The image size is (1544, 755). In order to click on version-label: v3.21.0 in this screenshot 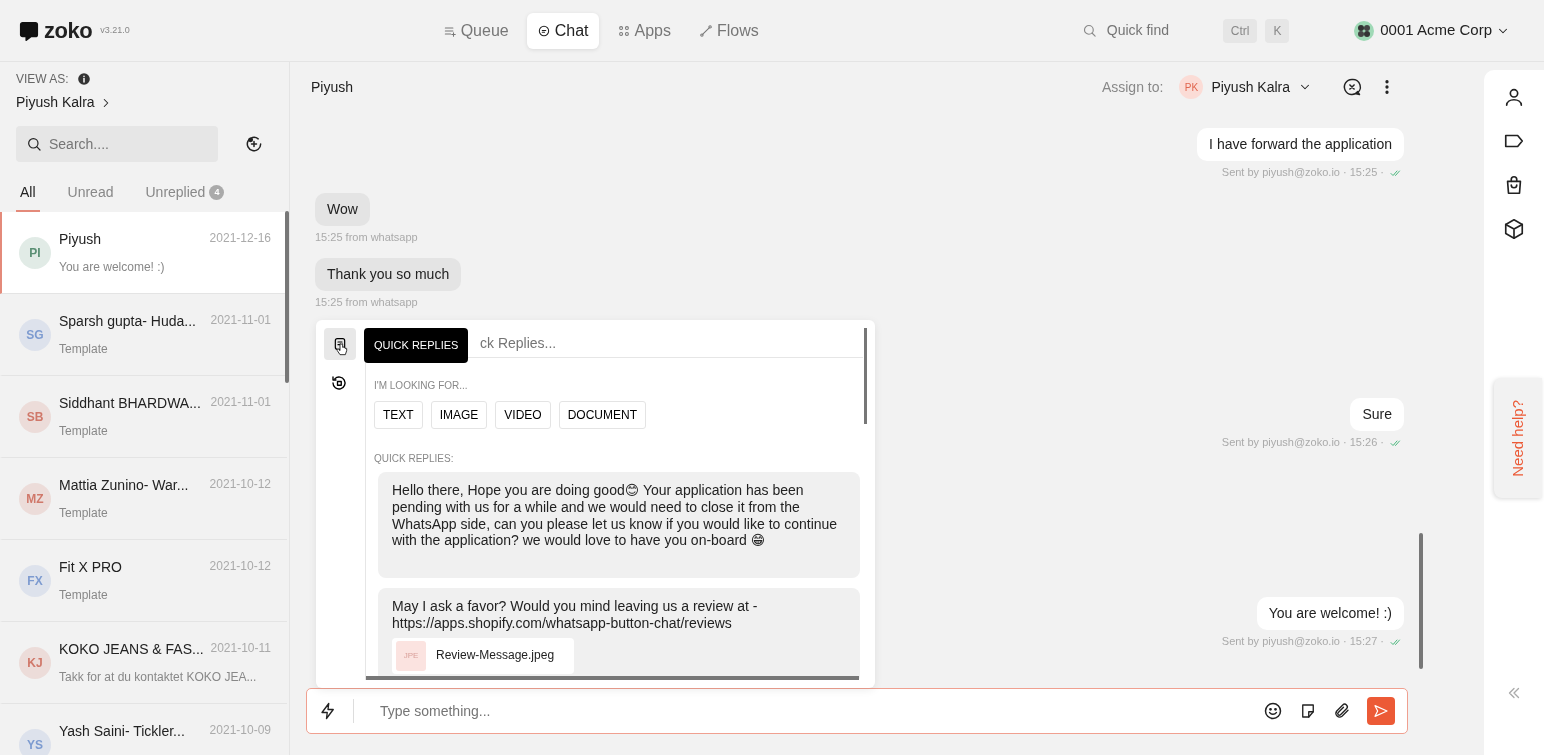, I will do `click(115, 30)`.